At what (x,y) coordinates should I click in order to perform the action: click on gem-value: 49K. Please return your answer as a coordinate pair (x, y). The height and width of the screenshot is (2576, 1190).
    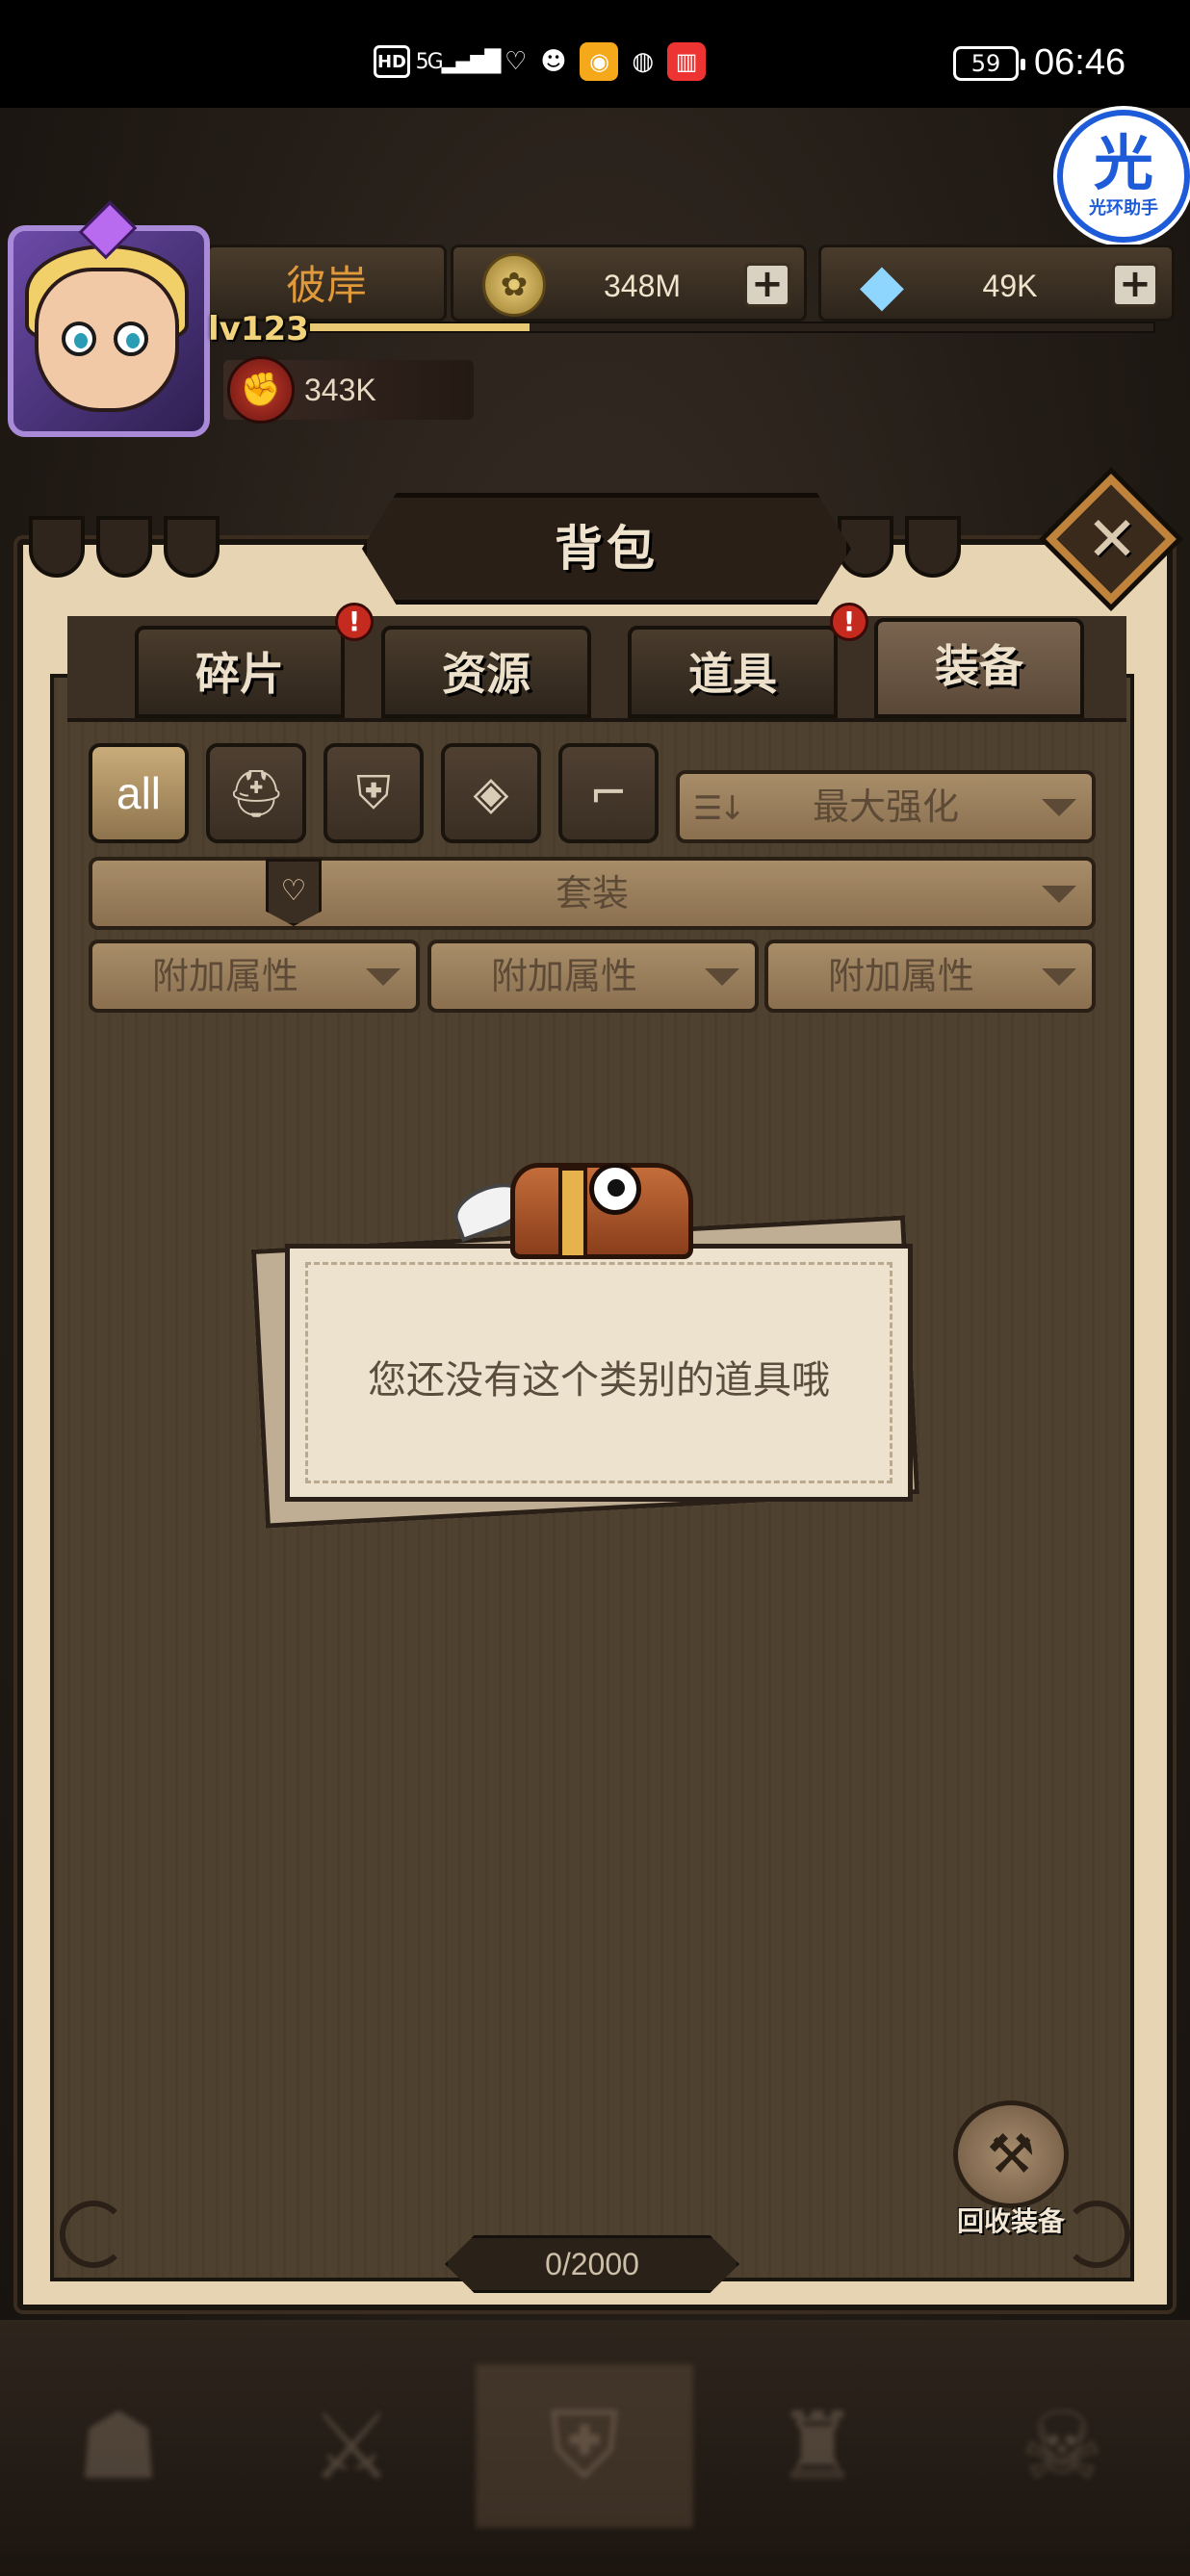
    Looking at the image, I should click on (1010, 286).